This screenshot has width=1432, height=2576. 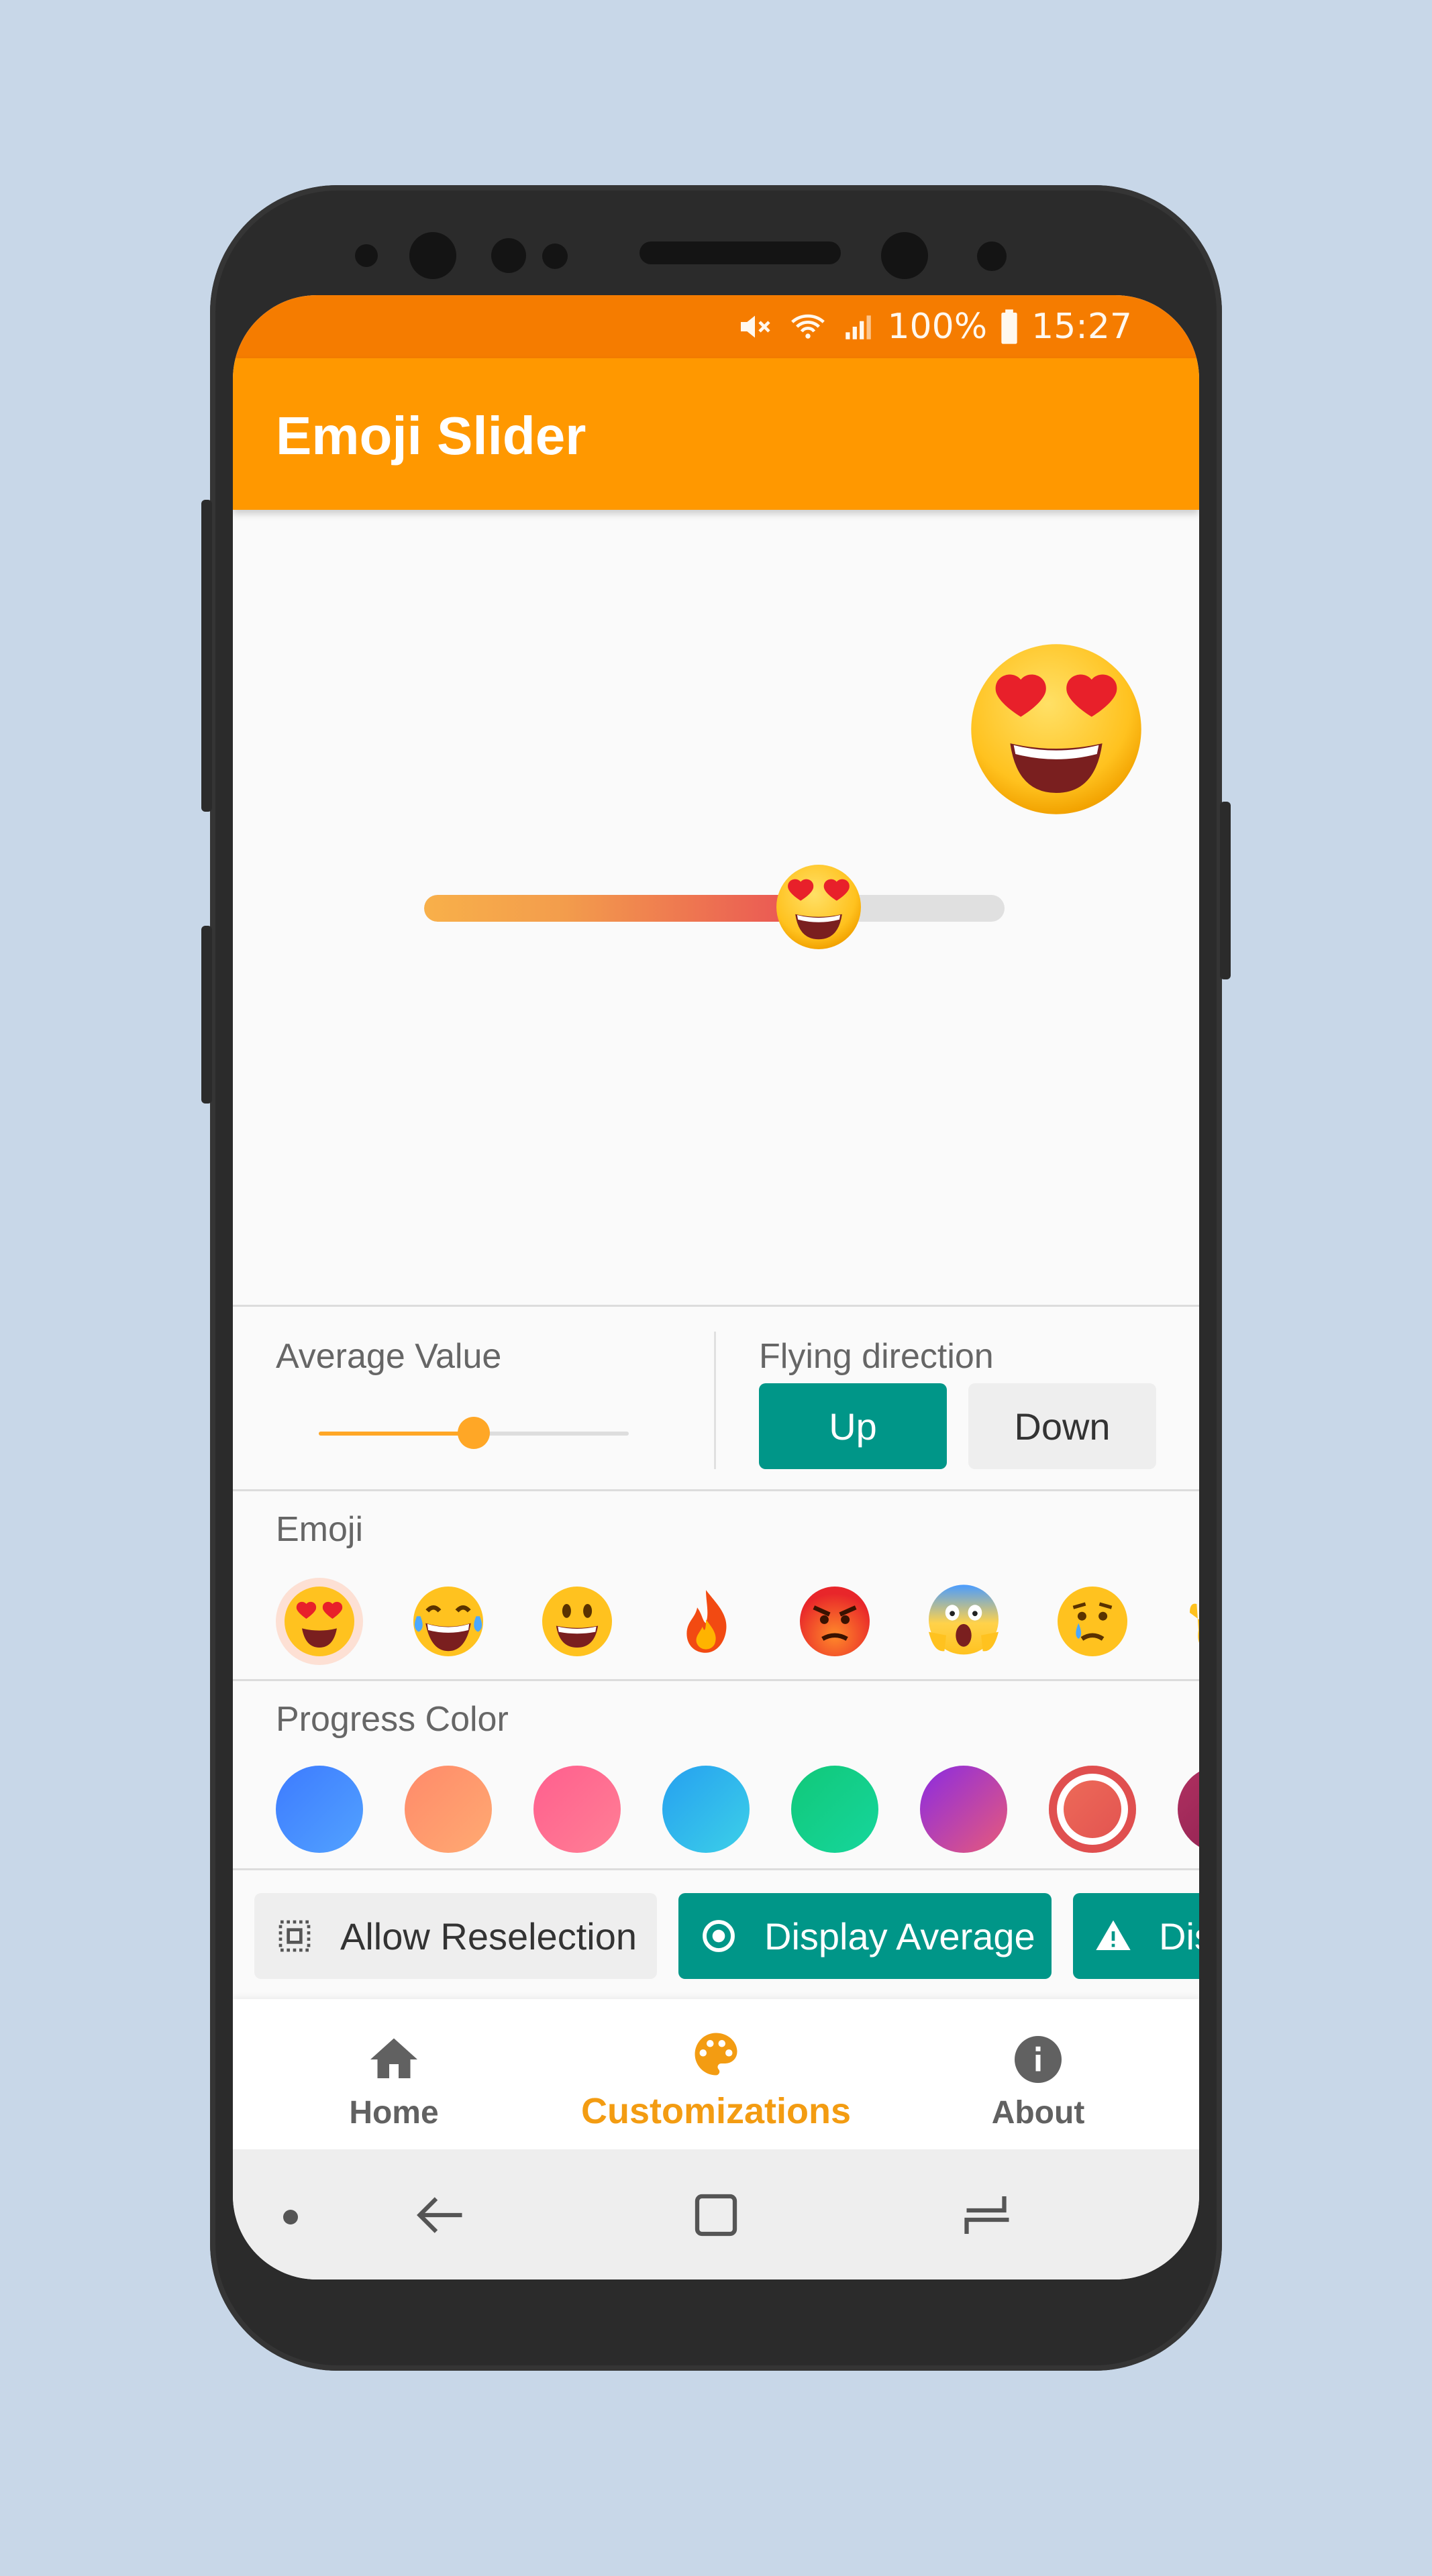 I want to click on emoji-option-raised-hand, so click(x=1185, y=1621).